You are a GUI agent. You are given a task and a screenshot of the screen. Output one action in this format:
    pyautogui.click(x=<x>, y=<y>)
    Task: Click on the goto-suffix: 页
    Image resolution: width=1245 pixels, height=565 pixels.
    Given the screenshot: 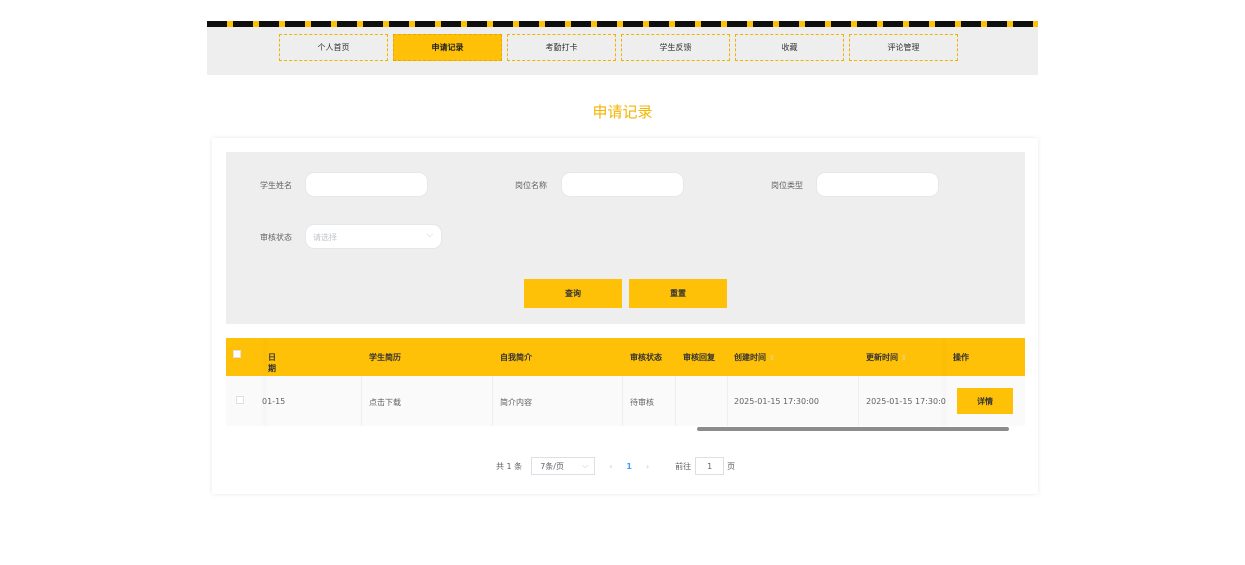 What is the action you would take?
    pyautogui.click(x=731, y=466)
    